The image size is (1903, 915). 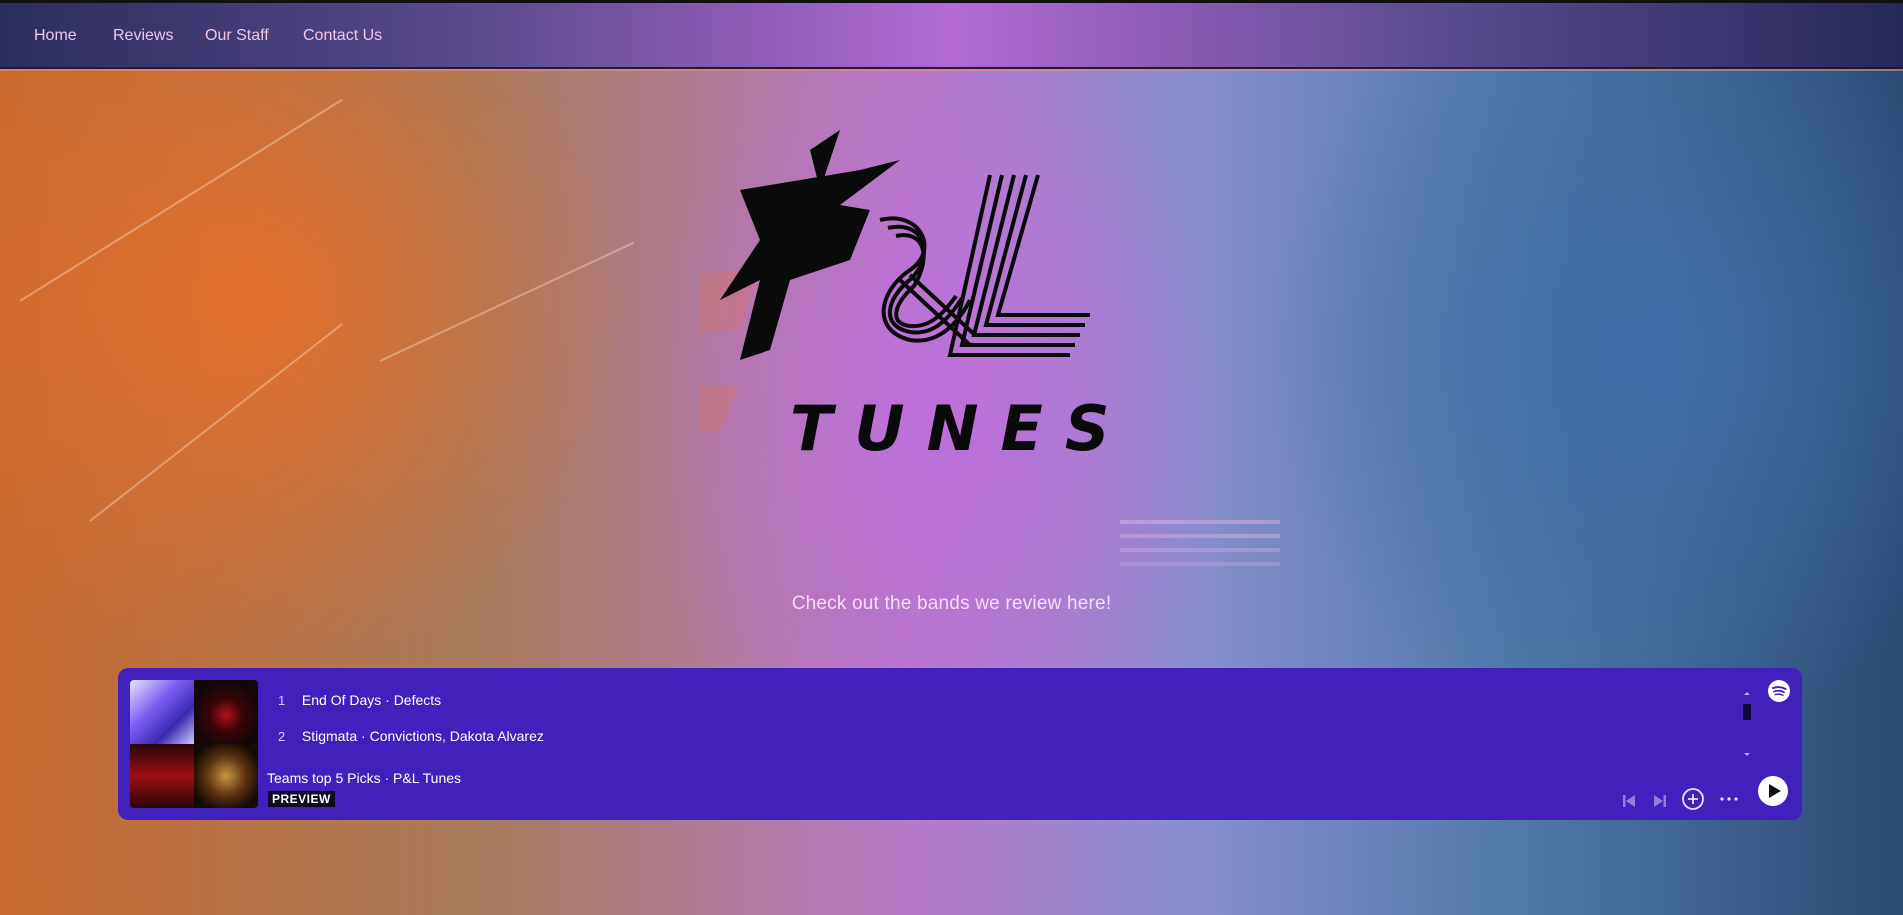 I want to click on track-list-scrollbar, so click(x=1747, y=724).